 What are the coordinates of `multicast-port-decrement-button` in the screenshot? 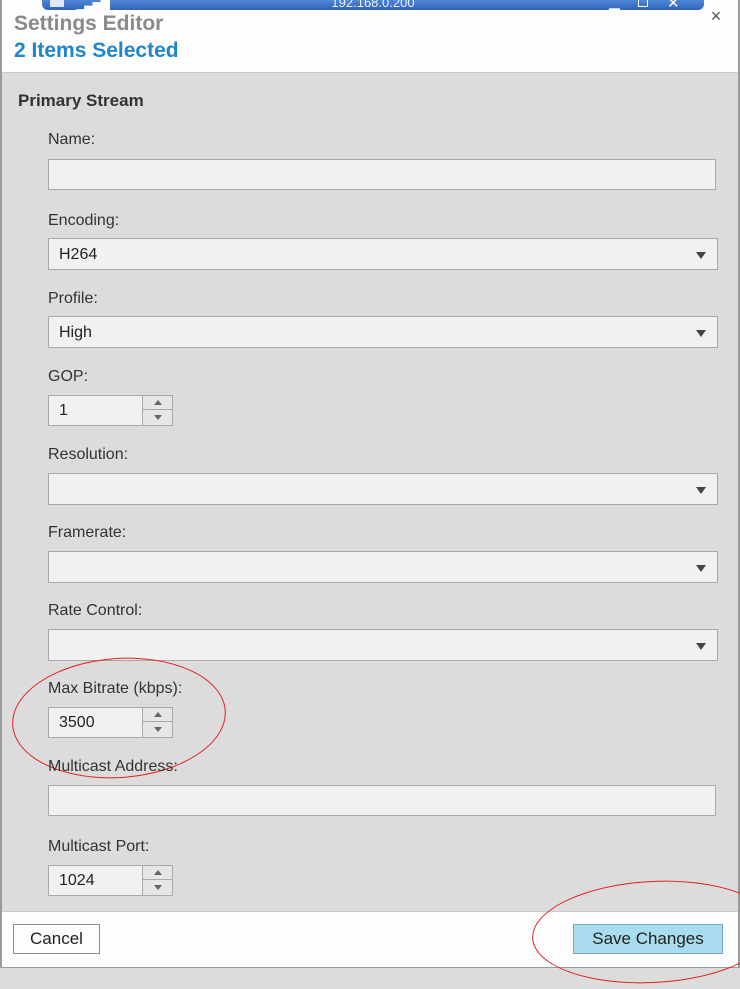 It's located at (157, 887).